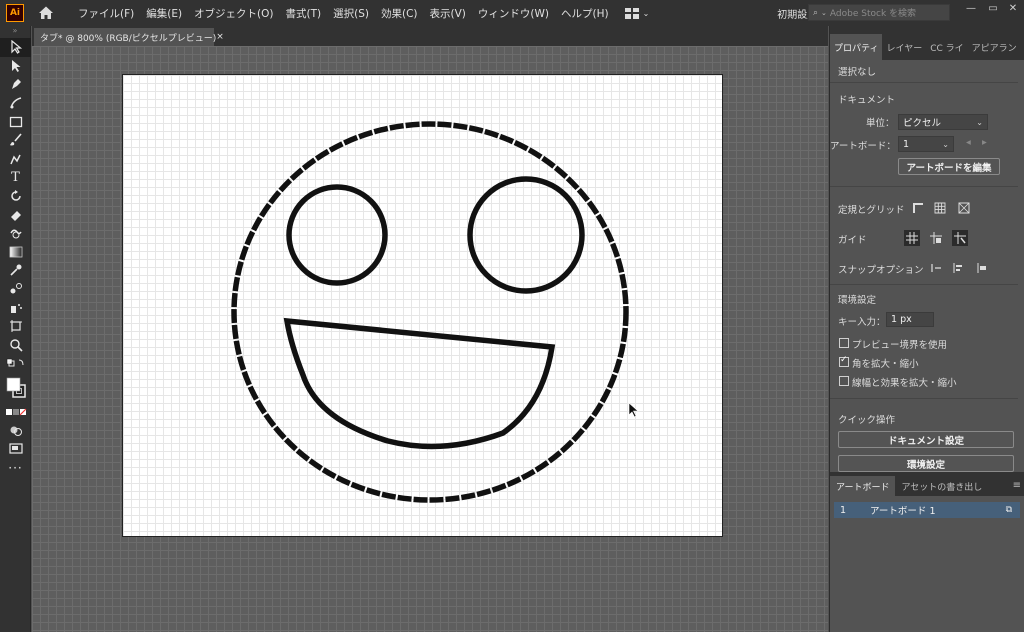 The image size is (1024, 632). What do you see at coordinates (585, 13) in the screenshot?
I see `menu-help: ヘルプ(H)` at bounding box center [585, 13].